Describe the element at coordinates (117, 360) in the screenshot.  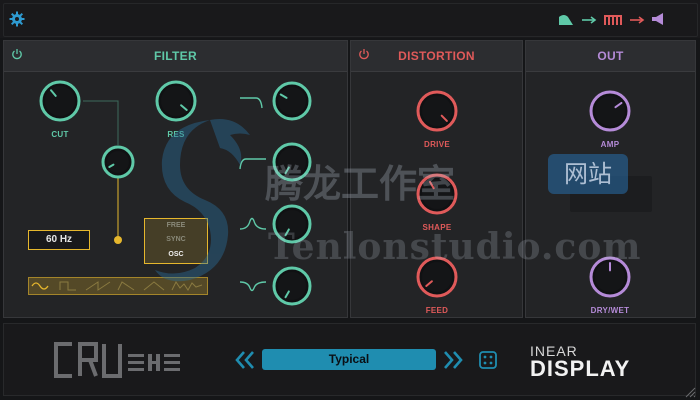
I see `crushe-logo` at that location.